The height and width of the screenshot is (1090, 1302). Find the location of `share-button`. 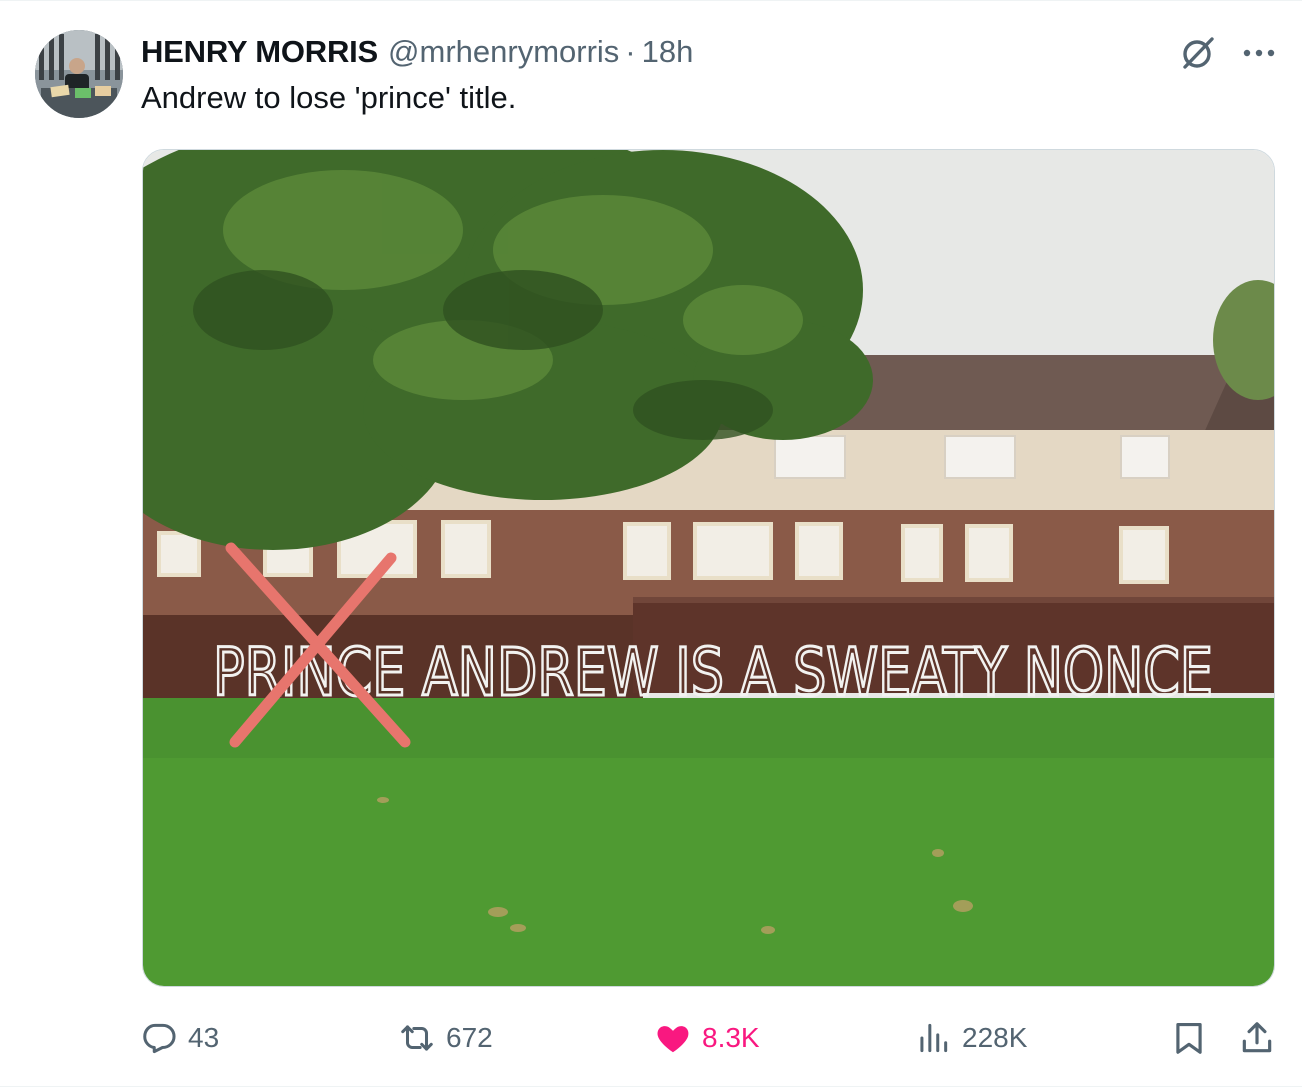

share-button is located at coordinates (1257, 1038).